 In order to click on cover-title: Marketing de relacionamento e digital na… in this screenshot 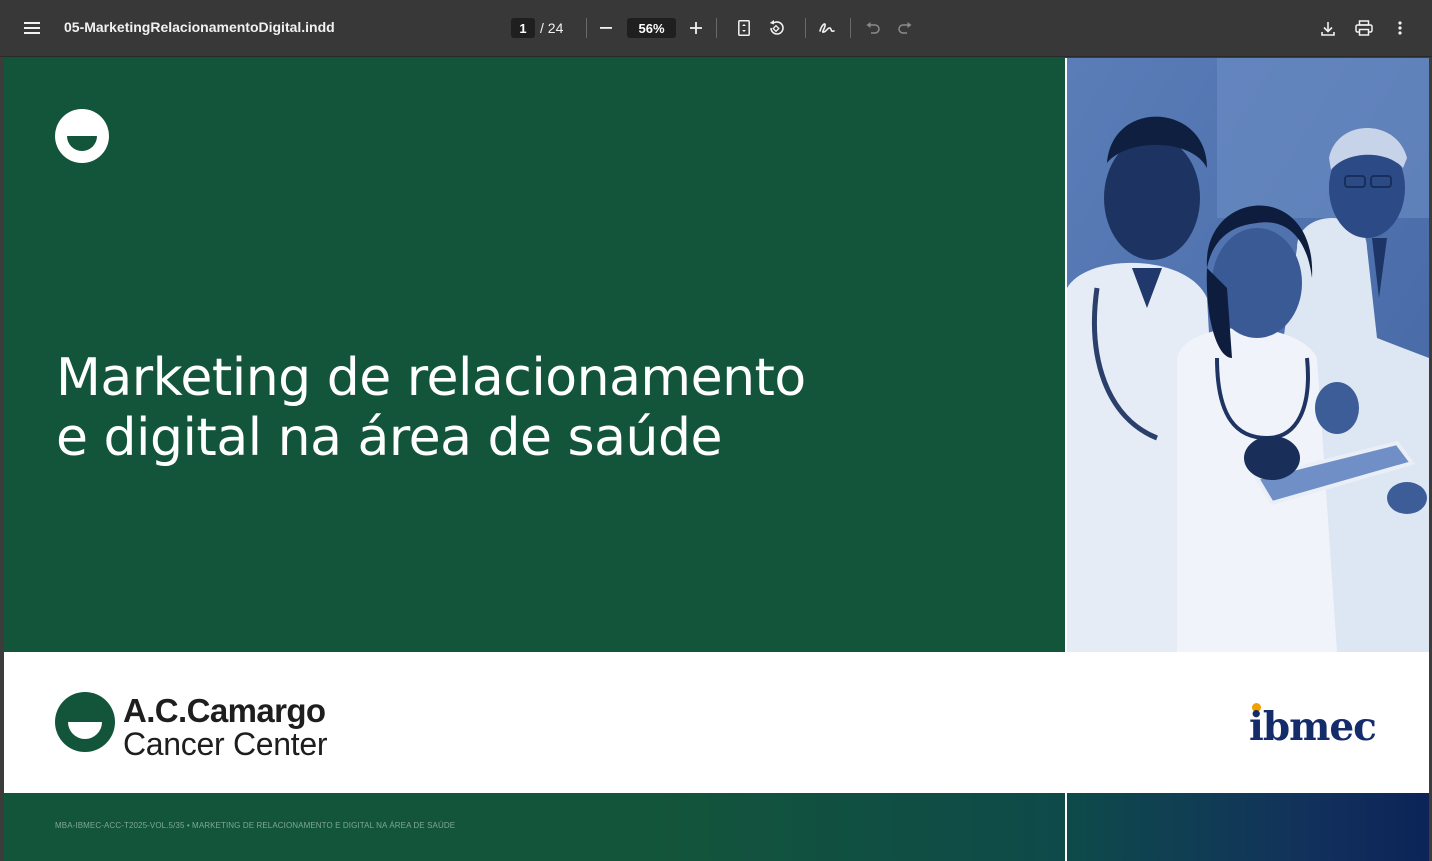, I will do `click(431, 408)`.